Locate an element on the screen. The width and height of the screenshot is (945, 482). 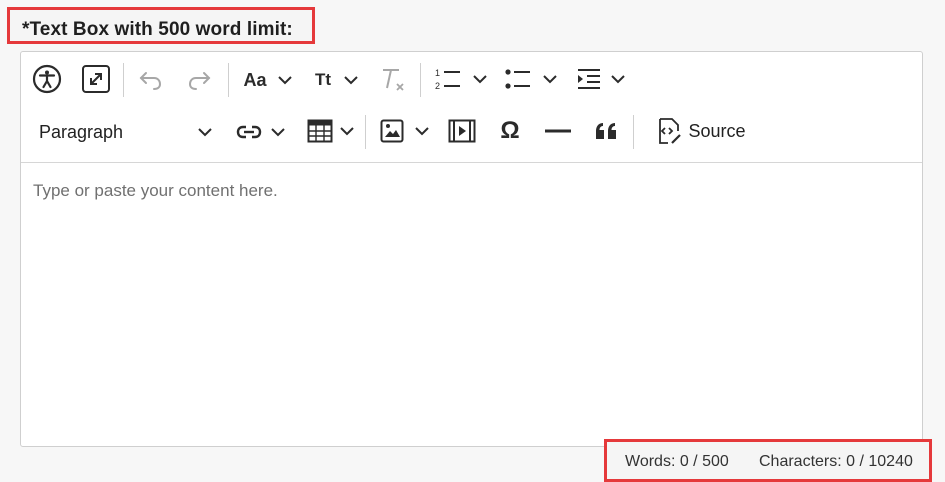
horizontal-line-icon is located at coordinates (558, 131).